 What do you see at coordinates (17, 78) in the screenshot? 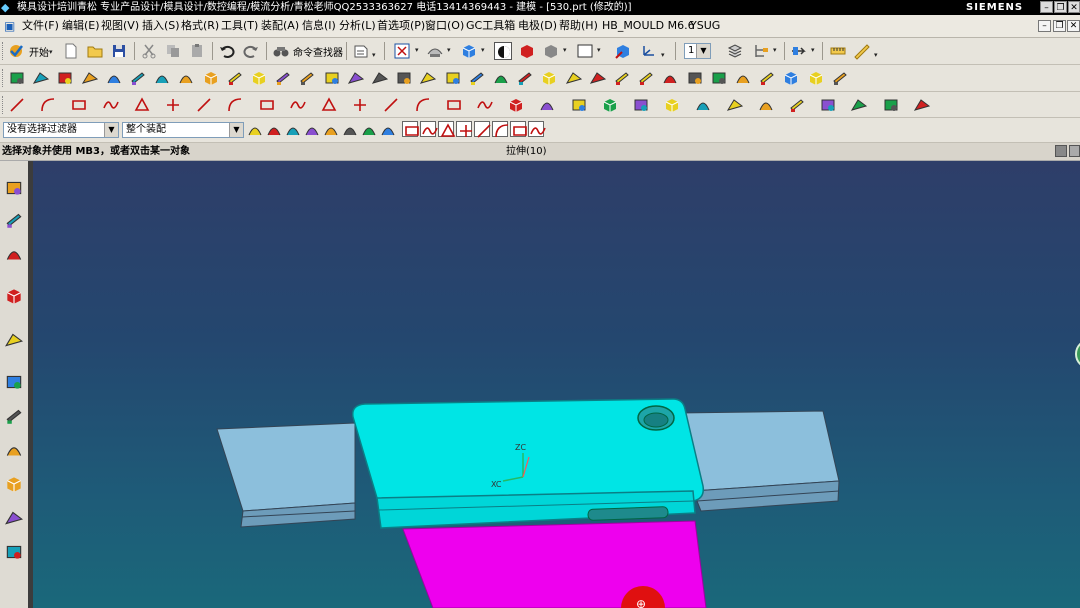
I see `sketch-icon` at bounding box center [17, 78].